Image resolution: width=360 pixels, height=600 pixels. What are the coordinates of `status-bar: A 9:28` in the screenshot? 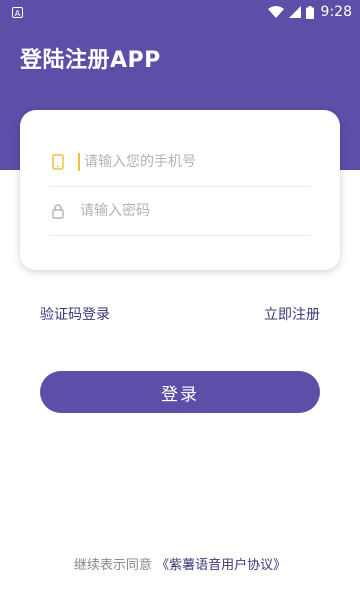 It's located at (180, 12).